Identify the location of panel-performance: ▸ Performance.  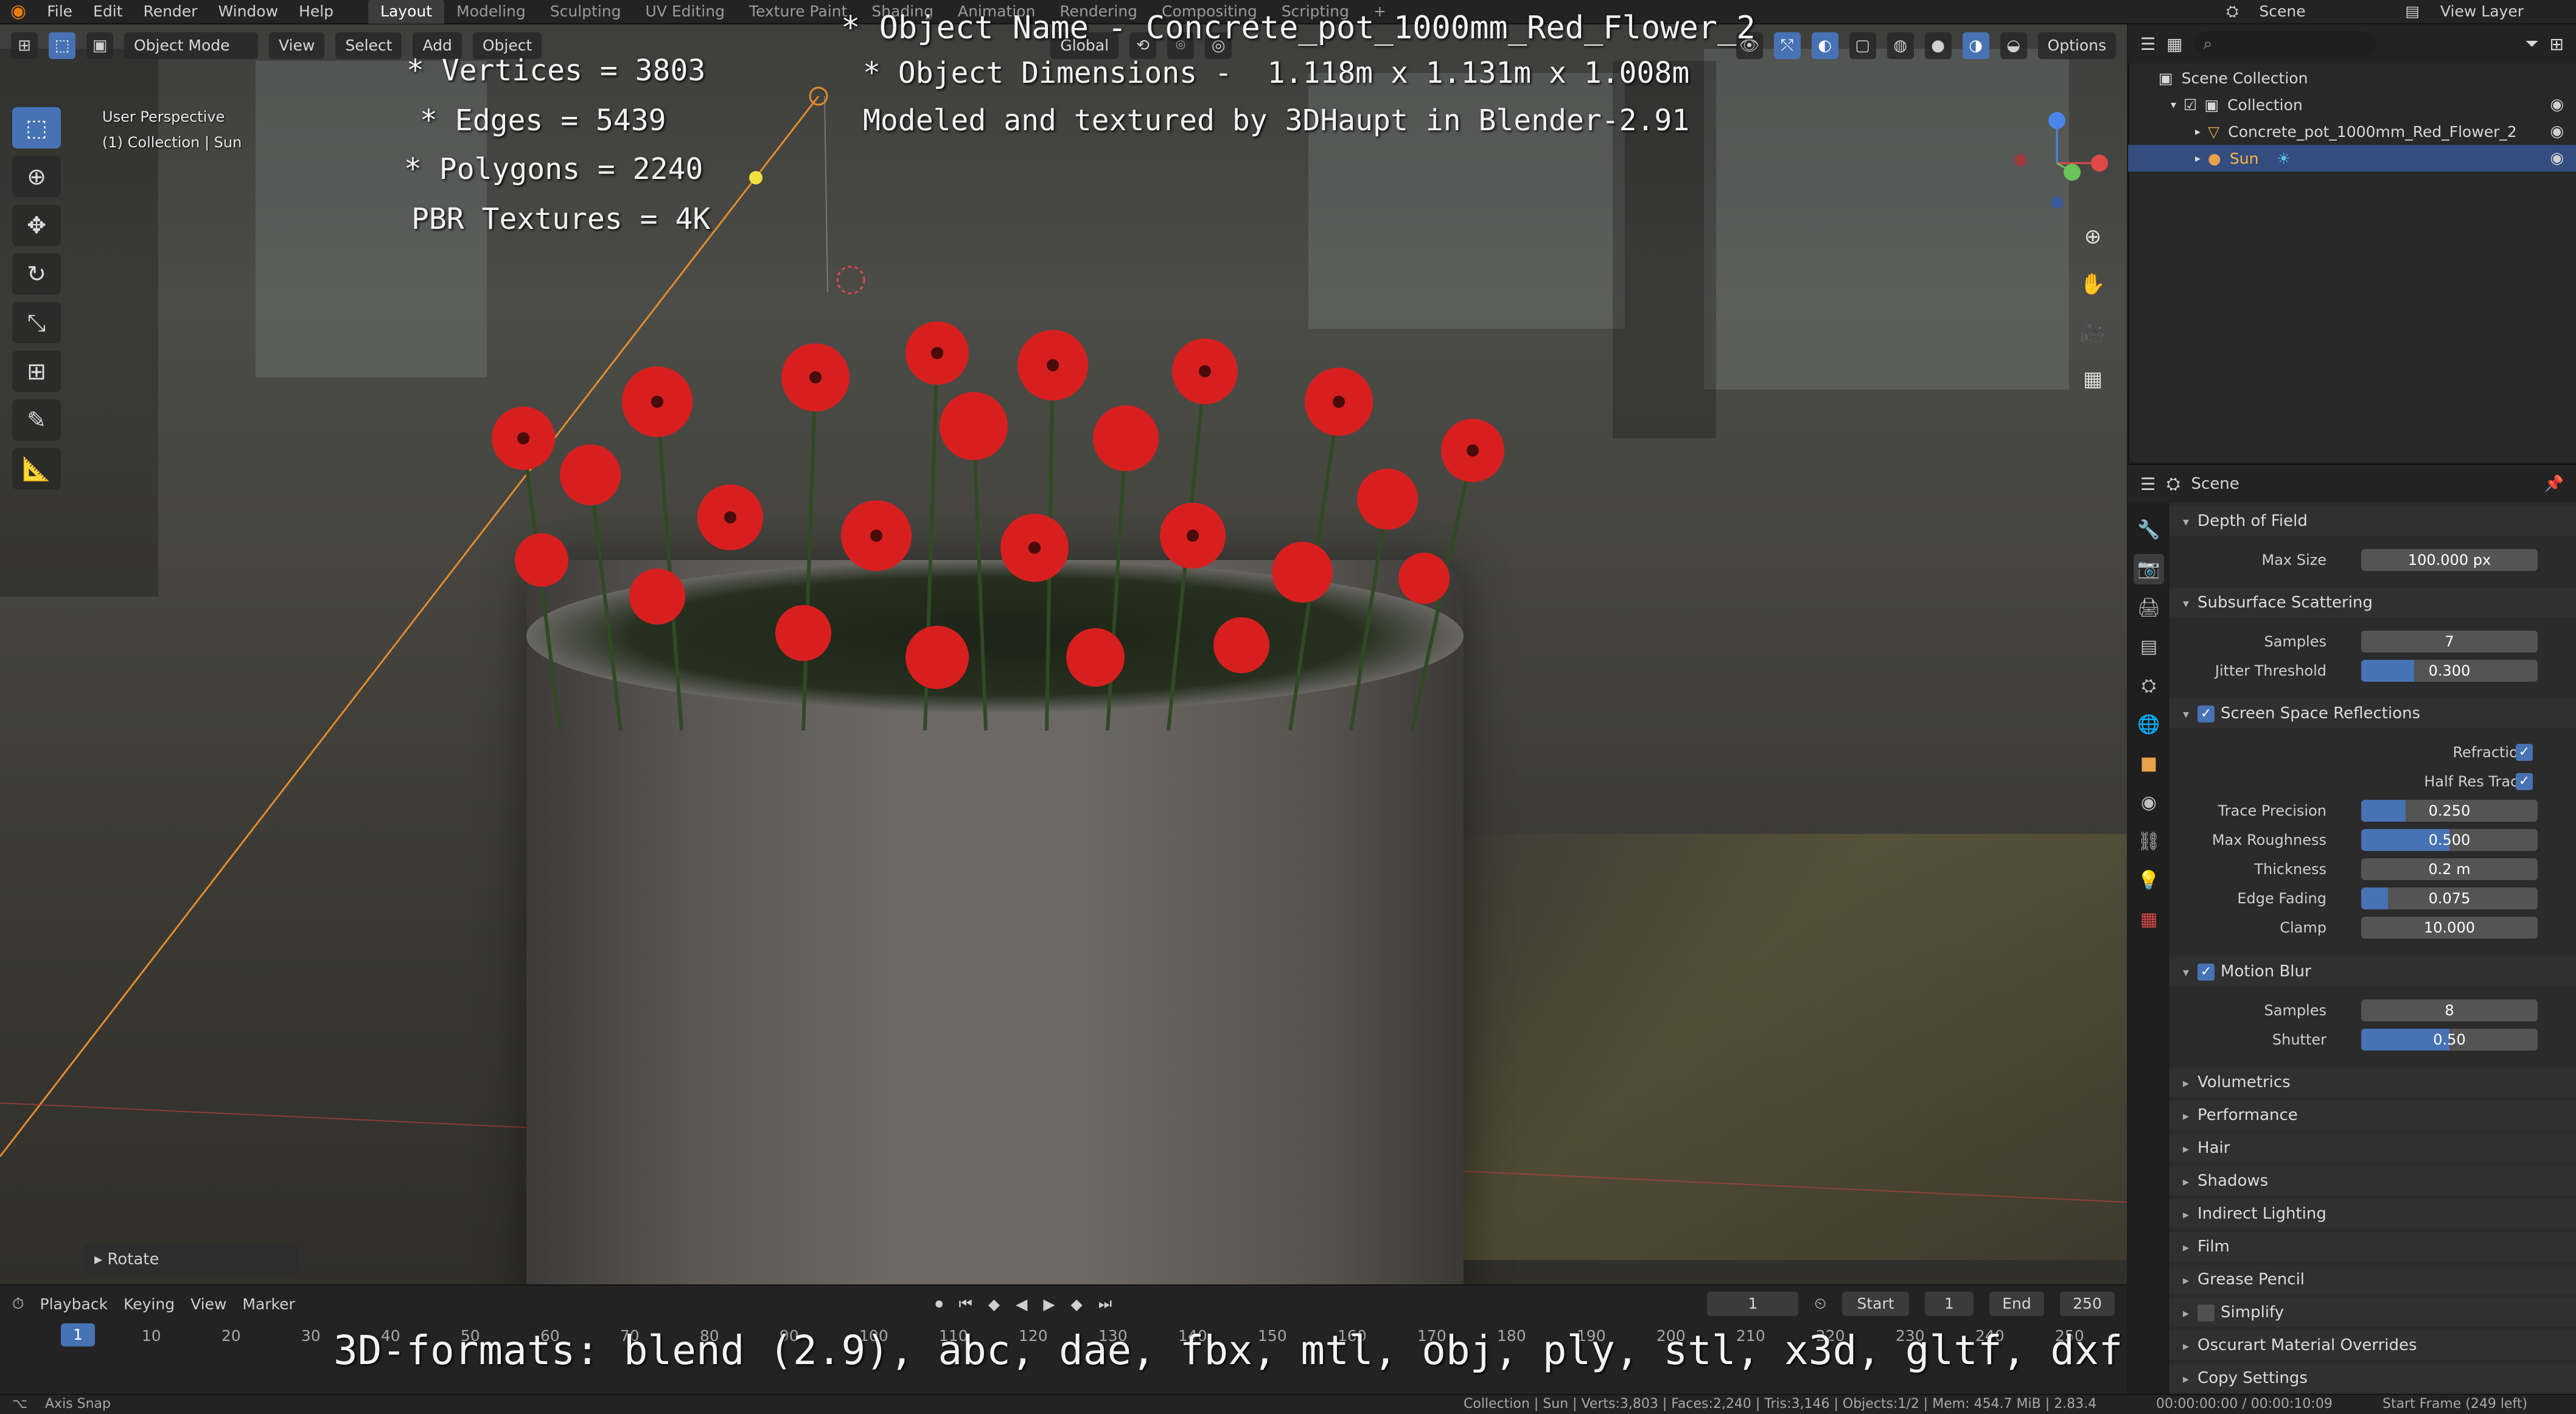
(2372, 1115).